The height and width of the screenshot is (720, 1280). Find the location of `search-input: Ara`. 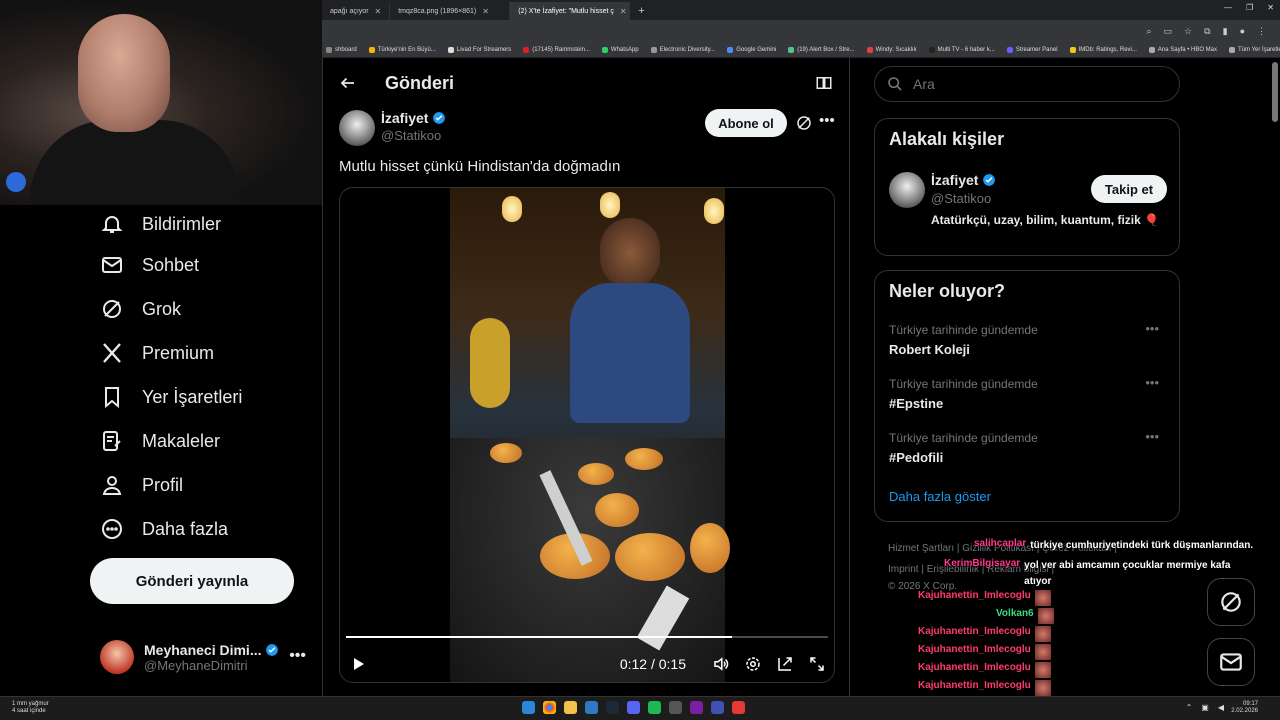

search-input: Ara is located at coordinates (1027, 84).